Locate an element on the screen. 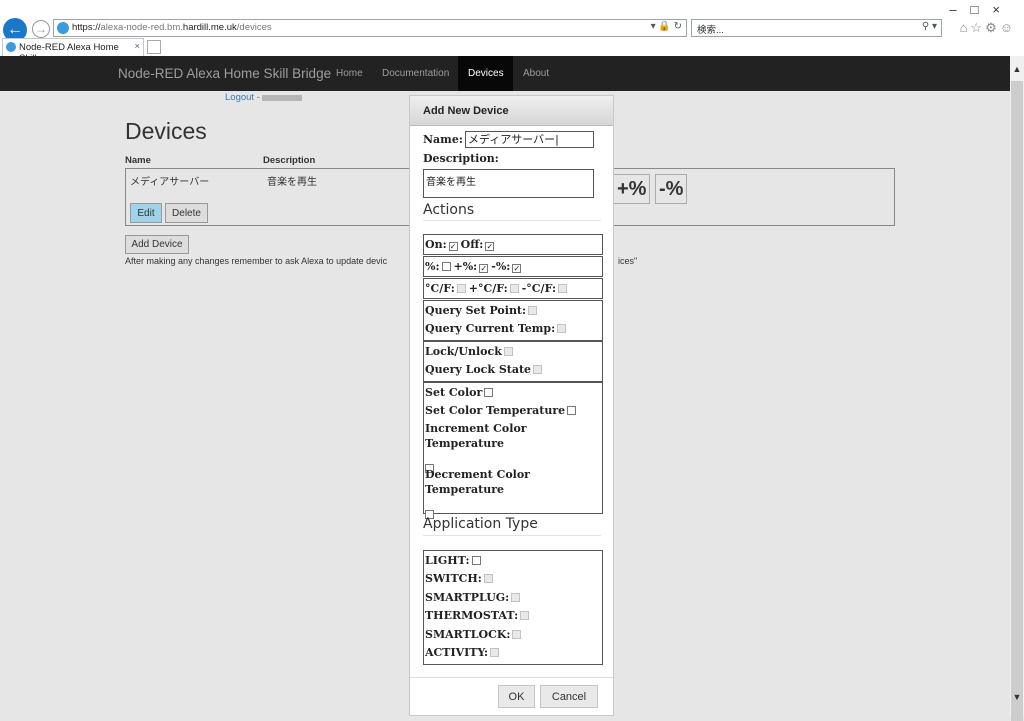 The image size is (1024, 721). percent-checkbox is located at coordinates (446, 266).